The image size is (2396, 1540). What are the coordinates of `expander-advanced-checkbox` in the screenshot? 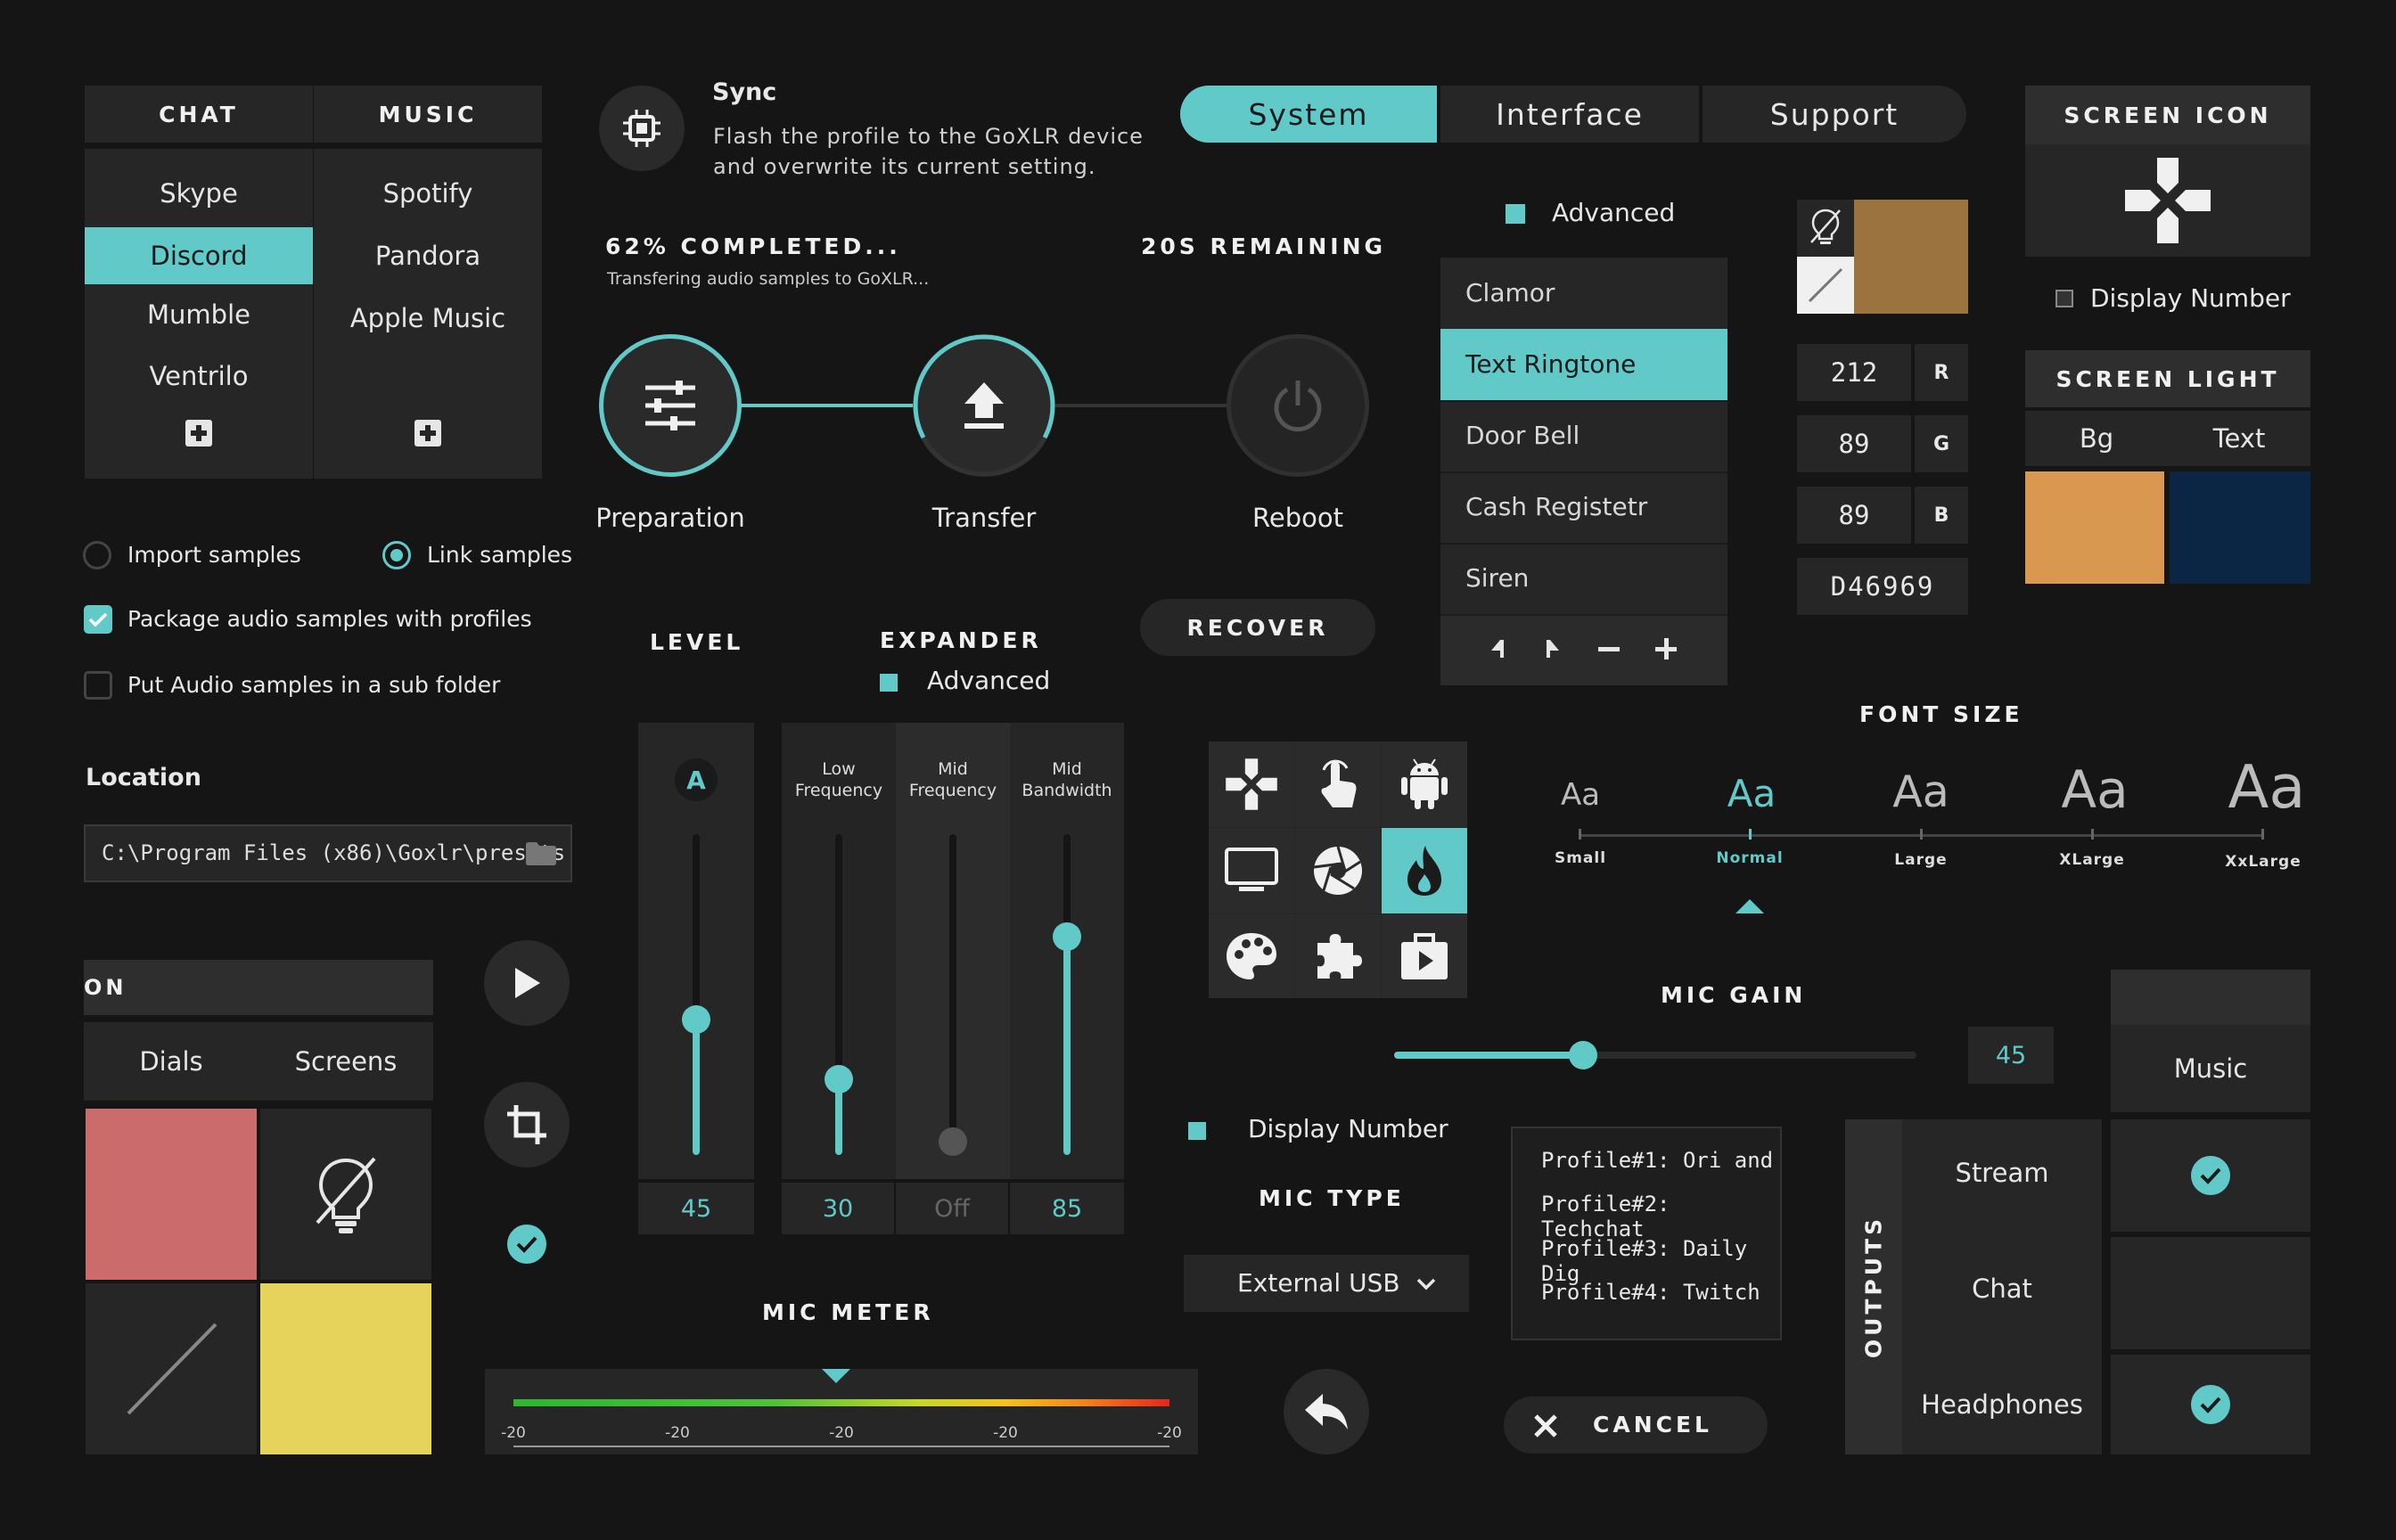 It's located at (889, 683).